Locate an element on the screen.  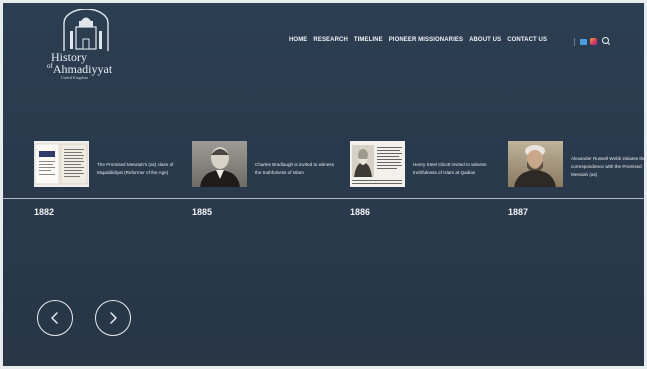
chevron-right-icon is located at coordinates (113, 318).